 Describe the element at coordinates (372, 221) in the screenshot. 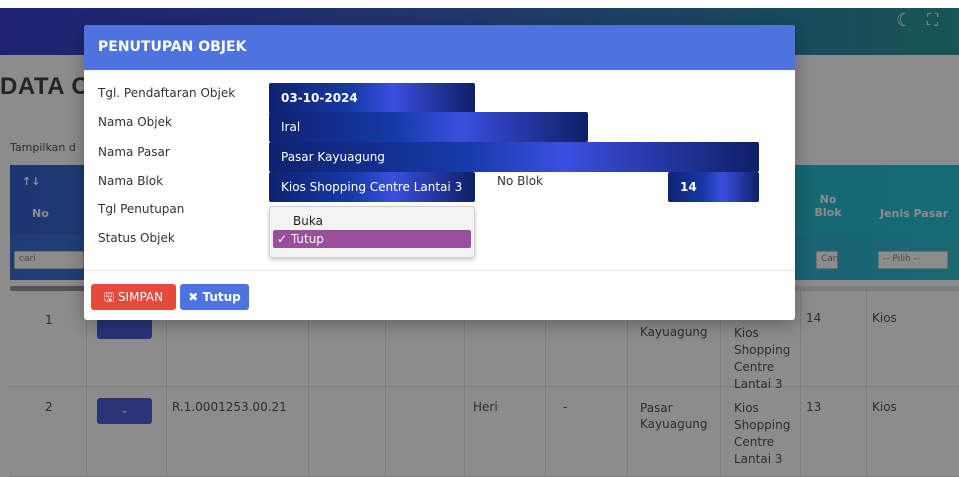

I see `status-option-buka: Buka` at that location.